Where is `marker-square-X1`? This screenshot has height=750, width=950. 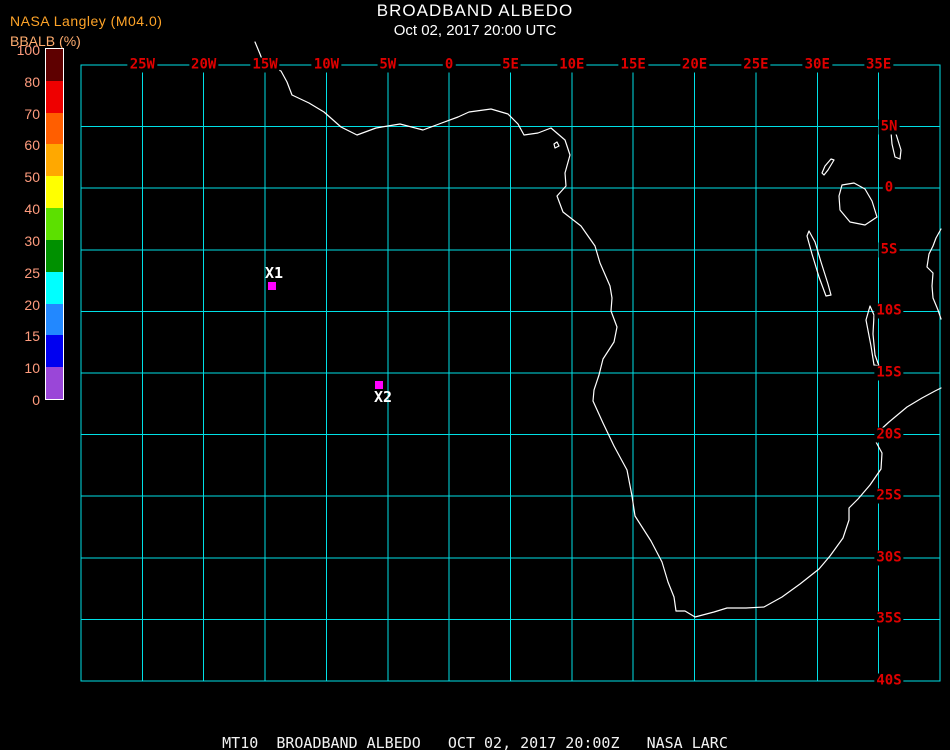 marker-square-X1 is located at coordinates (272, 286).